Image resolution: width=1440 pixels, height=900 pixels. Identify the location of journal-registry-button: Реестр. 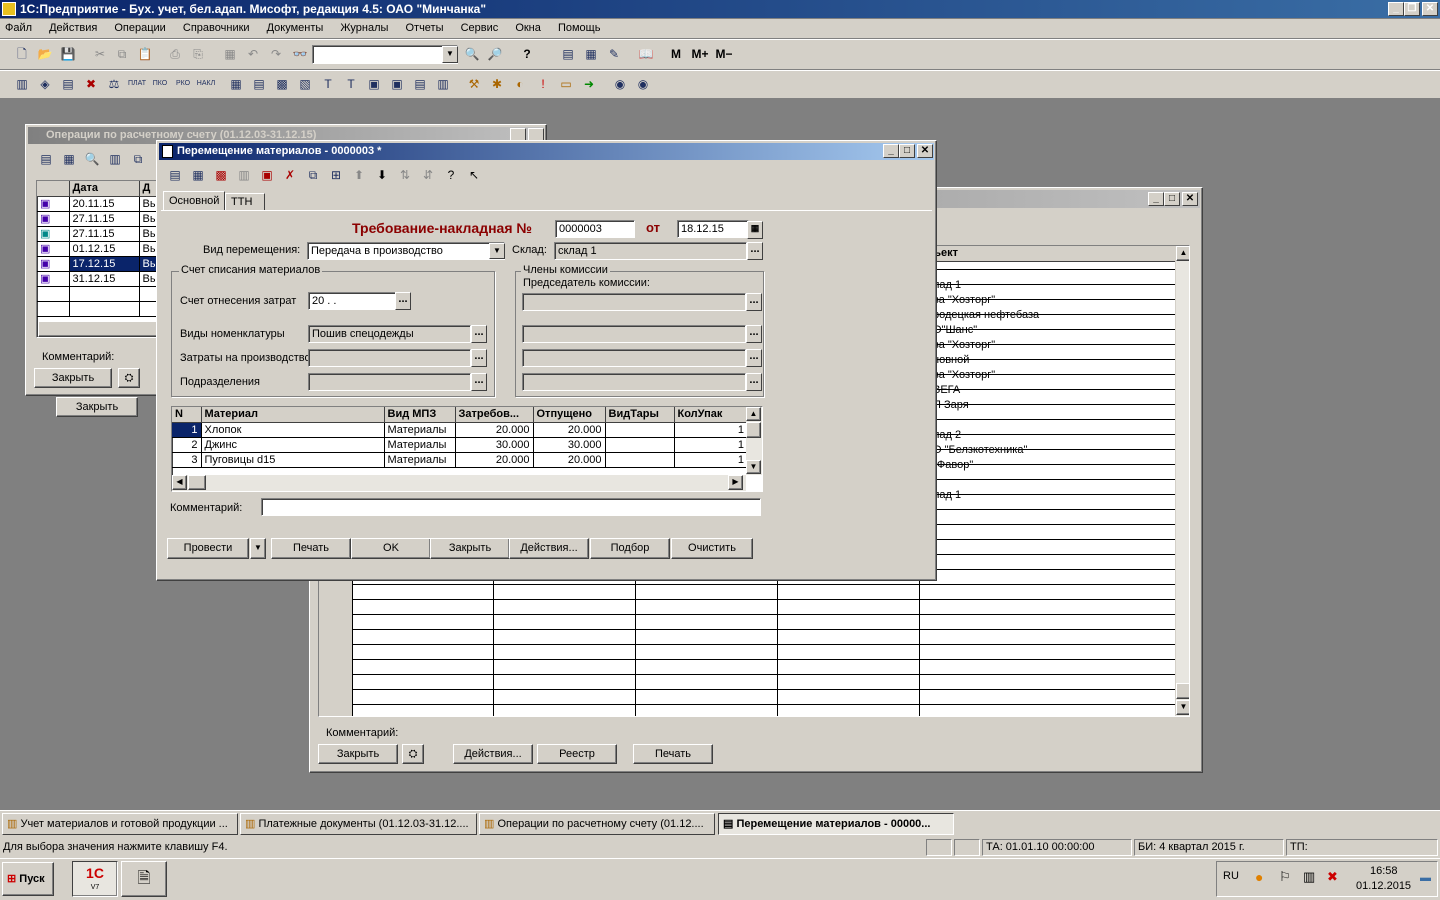
(577, 754).